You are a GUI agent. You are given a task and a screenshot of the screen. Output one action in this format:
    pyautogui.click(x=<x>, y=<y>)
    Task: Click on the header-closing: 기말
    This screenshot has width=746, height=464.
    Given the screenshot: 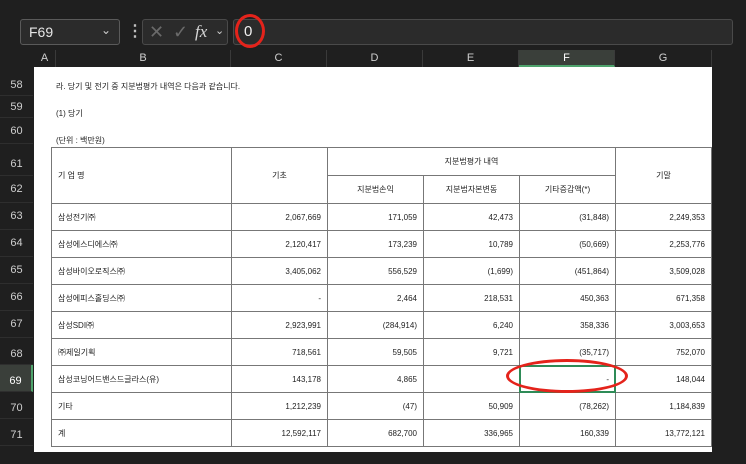 What is the action you would take?
    pyautogui.click(x=663, y=175)
    